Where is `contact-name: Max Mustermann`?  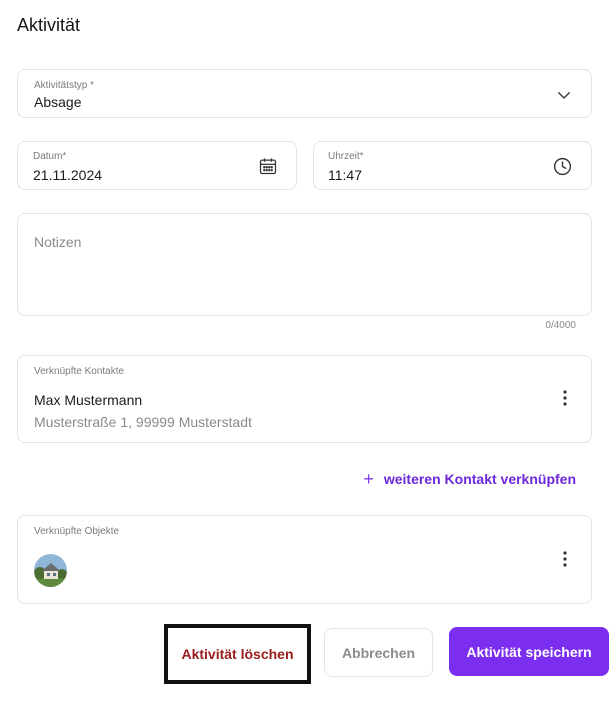 contact-name: Max Mustermann is located at coordinates (88, 400).